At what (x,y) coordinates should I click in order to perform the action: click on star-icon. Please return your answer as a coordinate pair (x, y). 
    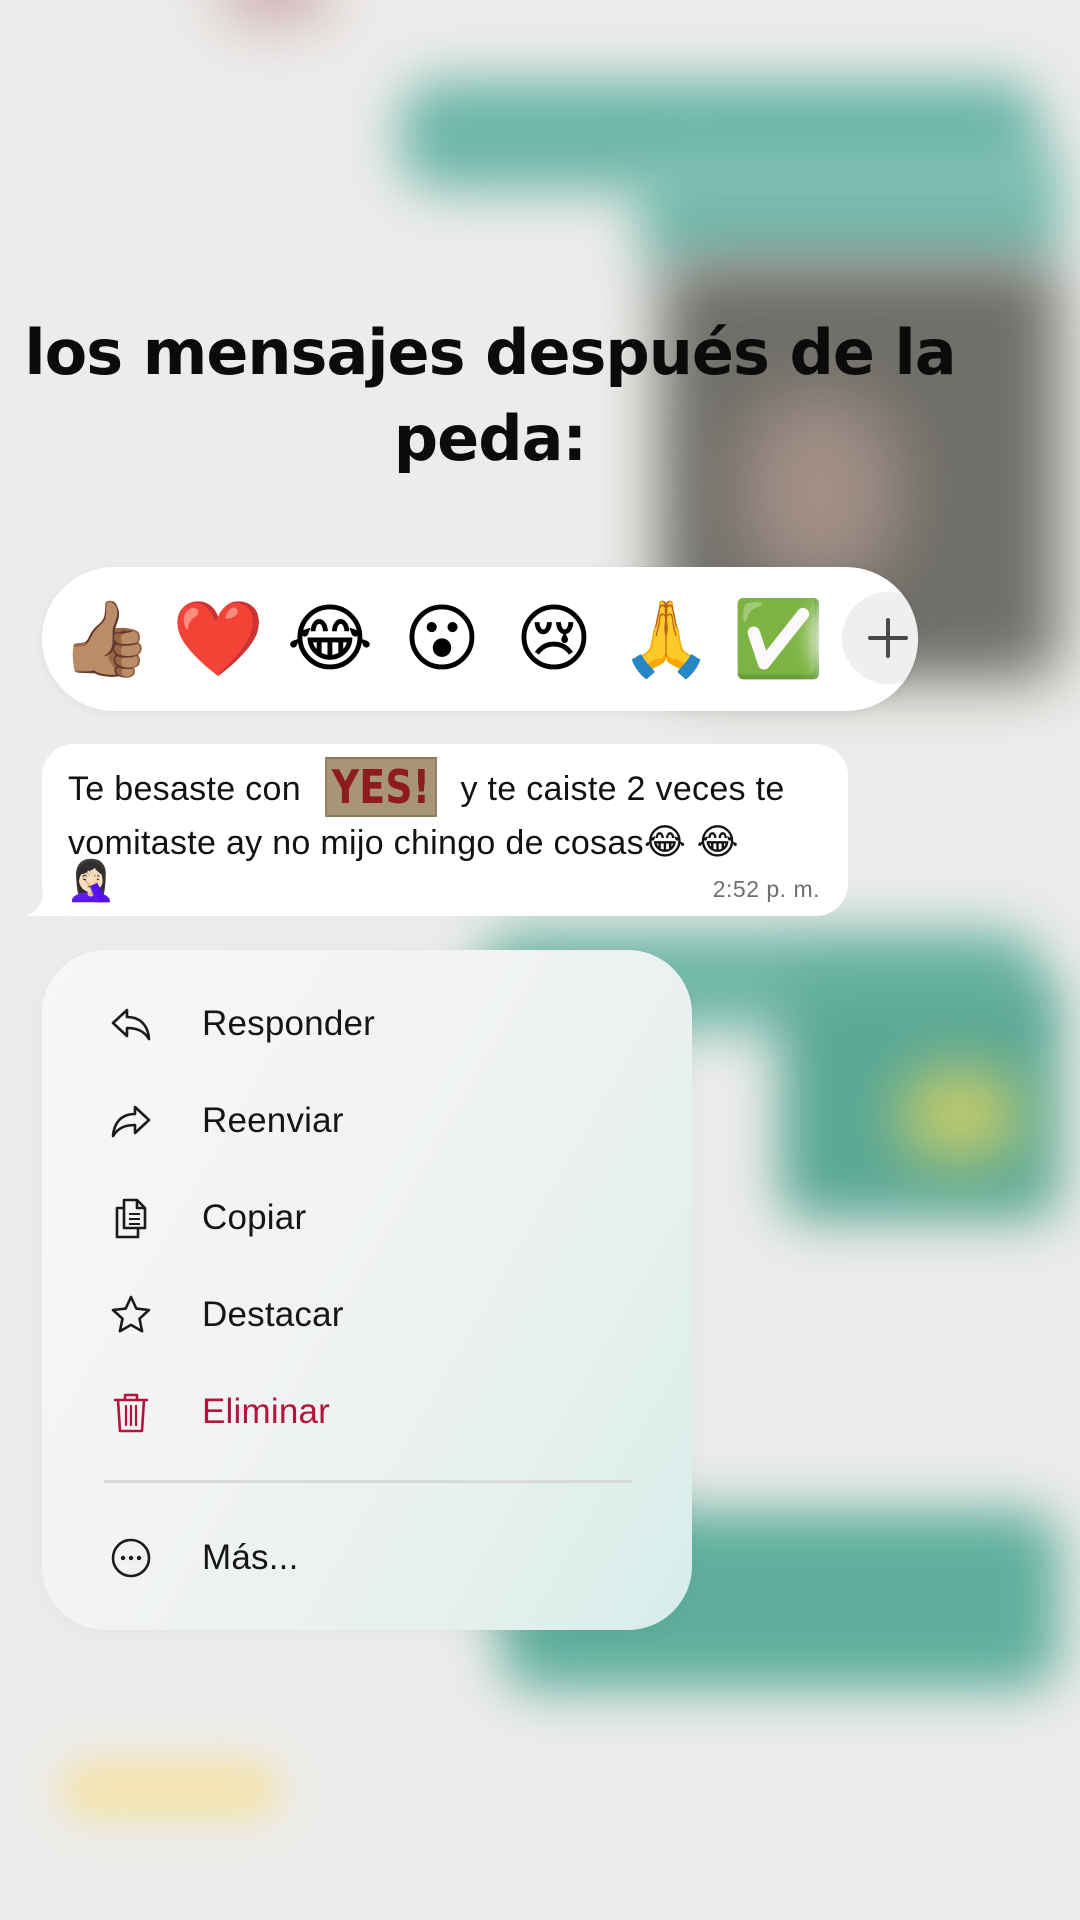
    Looking at the image, I should click on (131, 1315).